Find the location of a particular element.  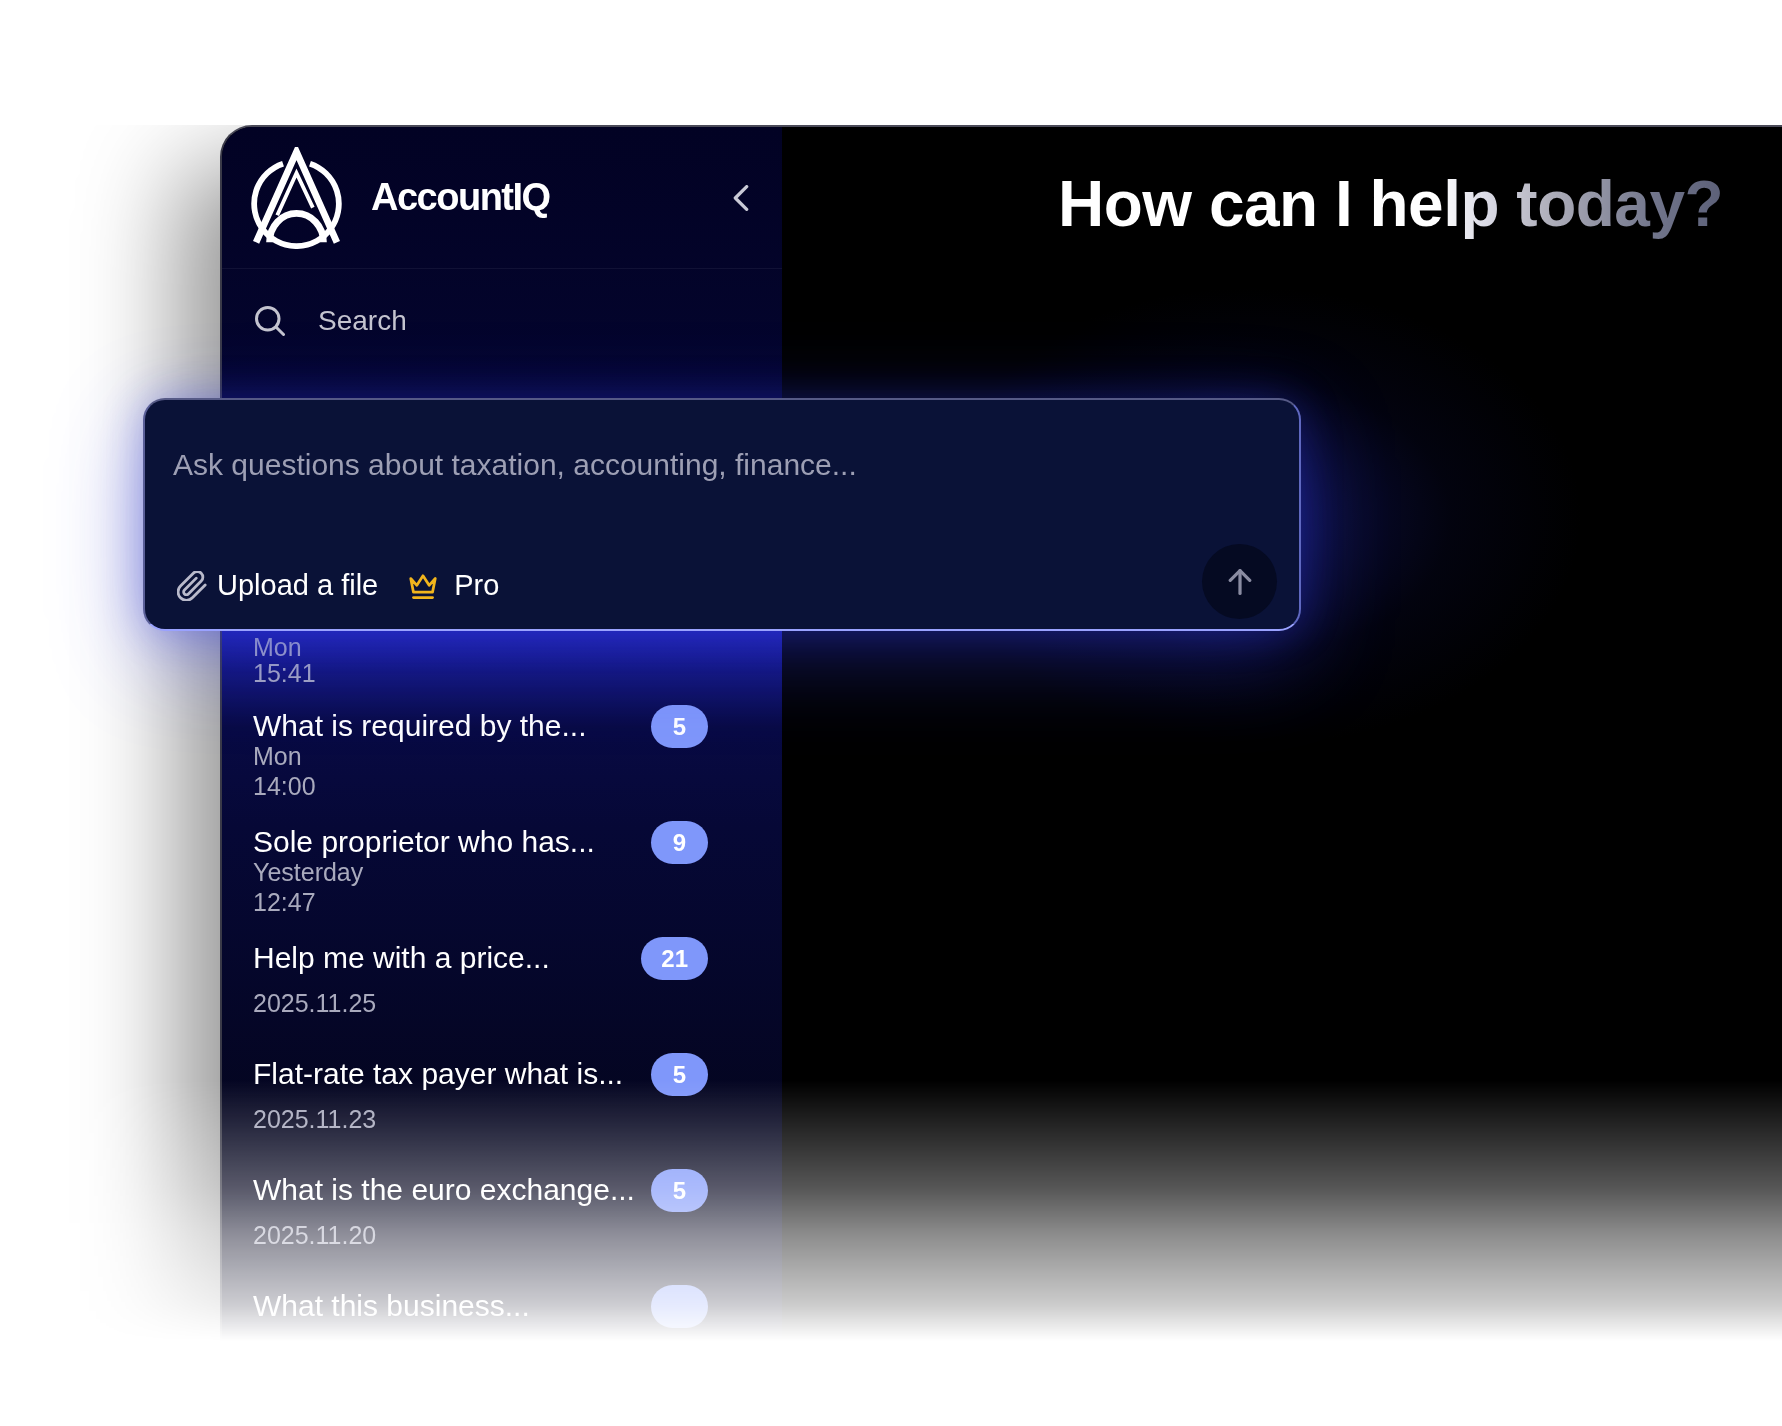

chat-date: 2025.11.20 is located at coordinates (315, 1235).